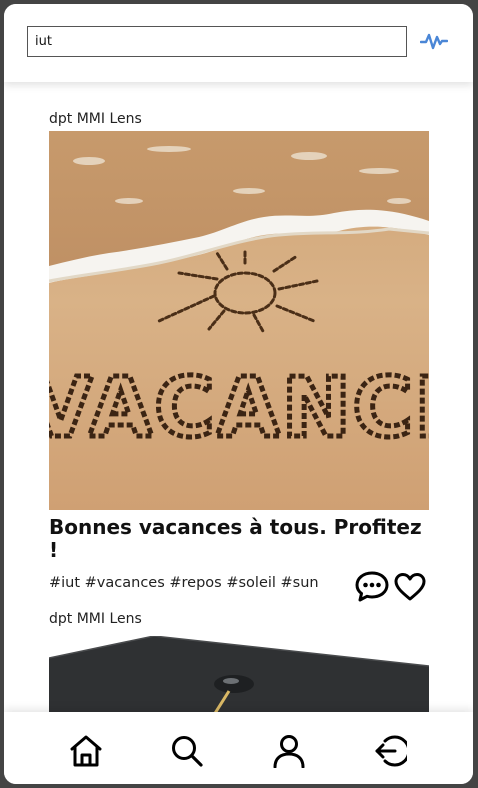 This screenshot has height=788, width=478. I want to click on search-icon, so click(187, 751).